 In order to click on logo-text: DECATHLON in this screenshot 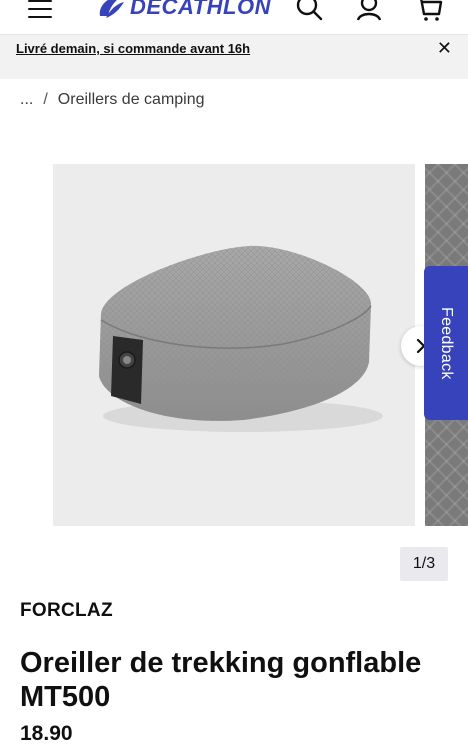, I will do `click(200, 9)`.